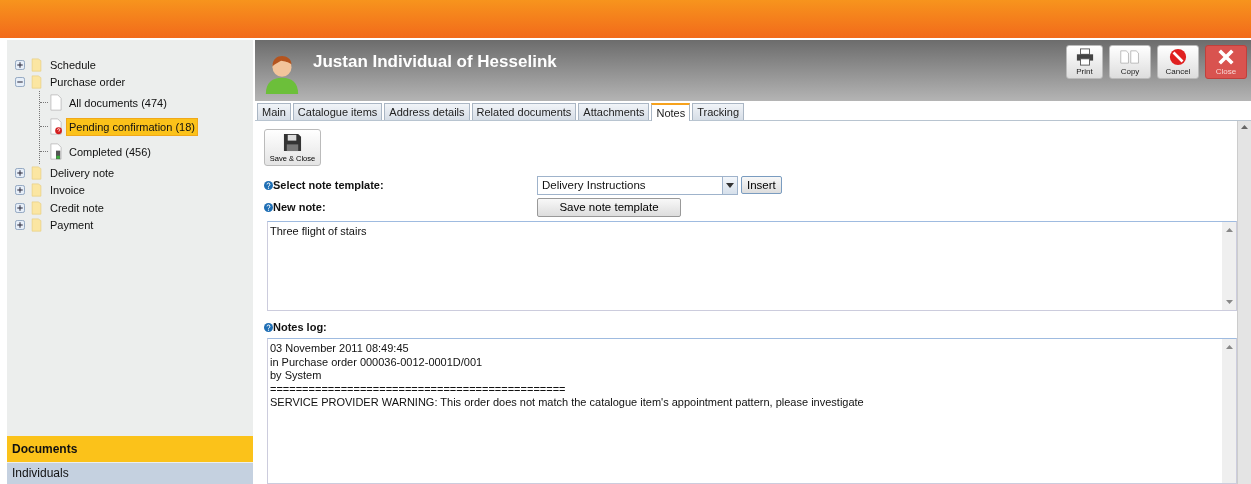 This screenshot has height=484, width=1251. Describe the element at coordinates (56, 102) in the screenshot. I see `document-icon` at that location.